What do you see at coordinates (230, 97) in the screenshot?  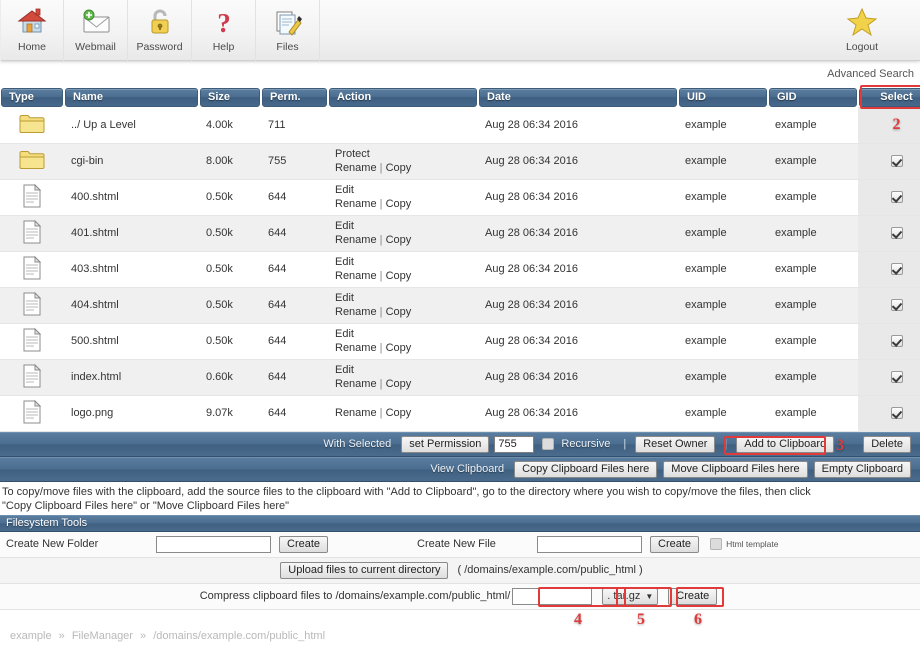 I see `col-header-size: Size` at bounding box center [230, 97].